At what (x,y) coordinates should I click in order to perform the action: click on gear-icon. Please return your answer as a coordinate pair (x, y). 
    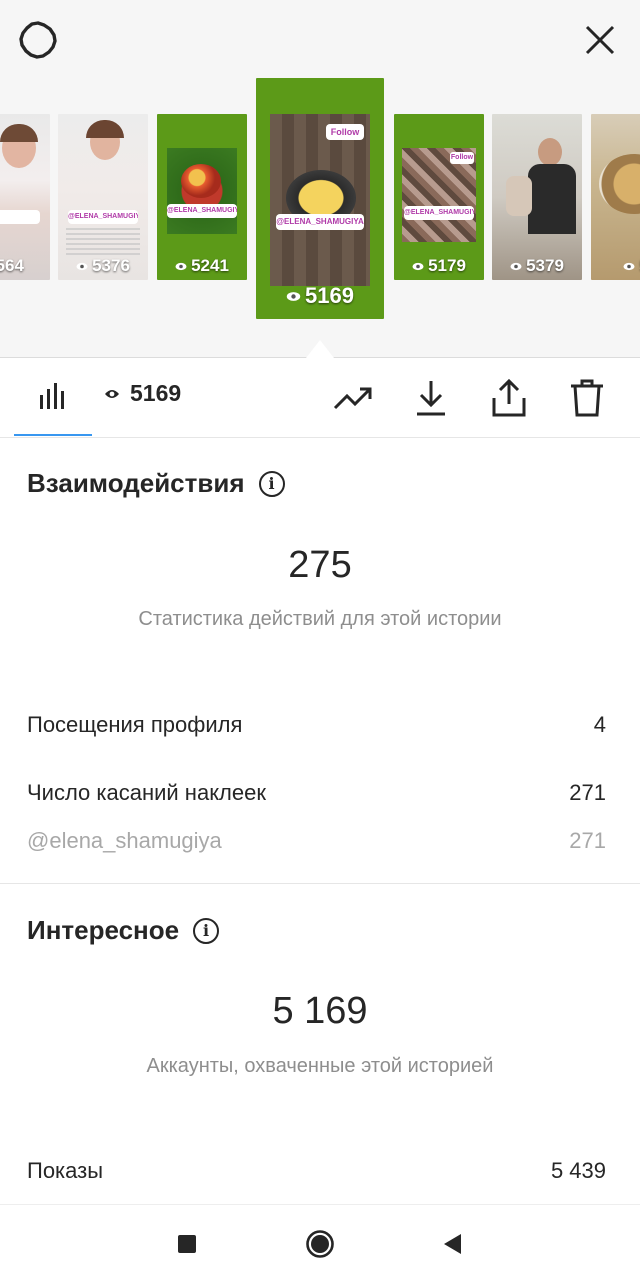
    Looking at the image, I should click on (38, 40).